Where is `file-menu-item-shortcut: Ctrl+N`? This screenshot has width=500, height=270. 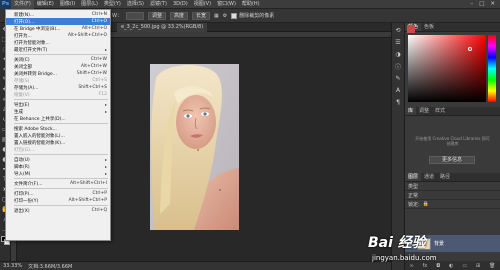
file-menu-item-shortcut: Ctrl+N is located at coordinates (99, 14).